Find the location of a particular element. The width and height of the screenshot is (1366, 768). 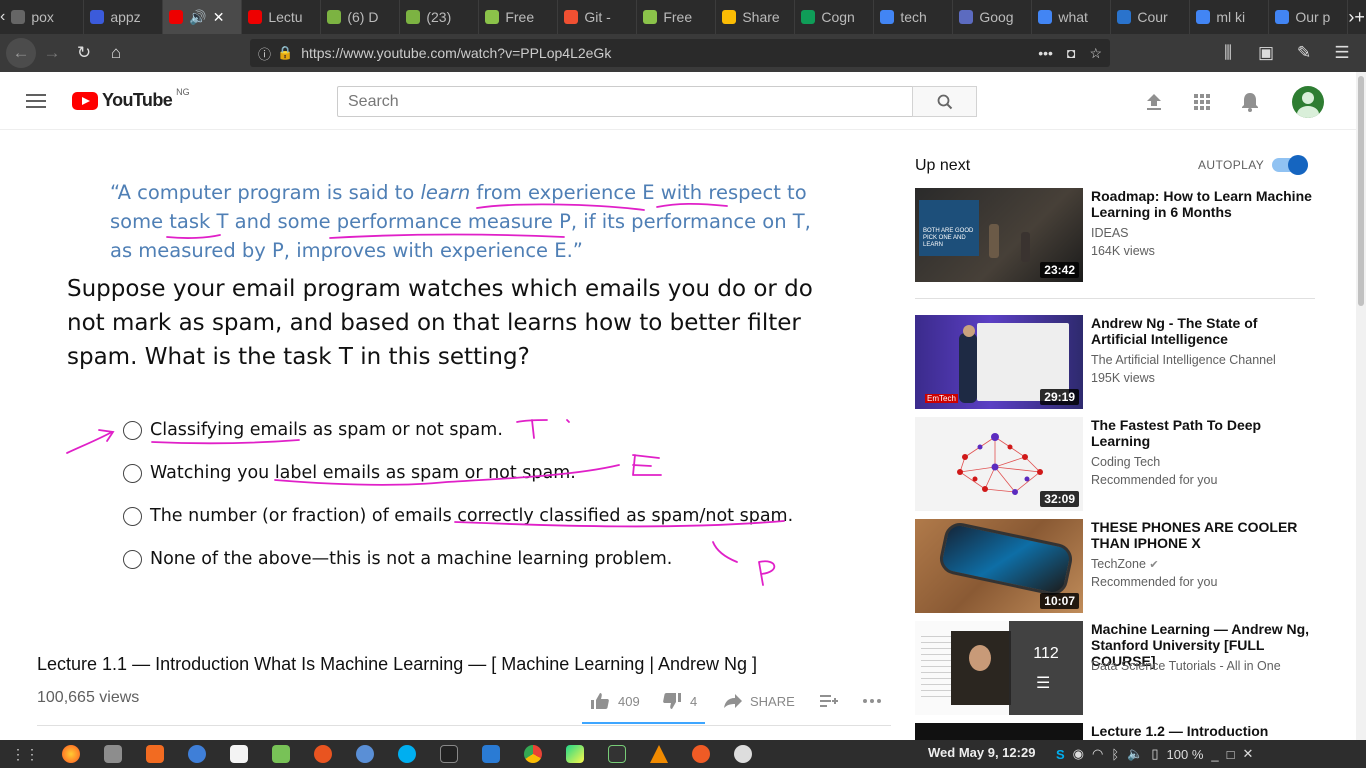

recommended-channel-3: Coding Tech is located at coordinates (1125, 462).